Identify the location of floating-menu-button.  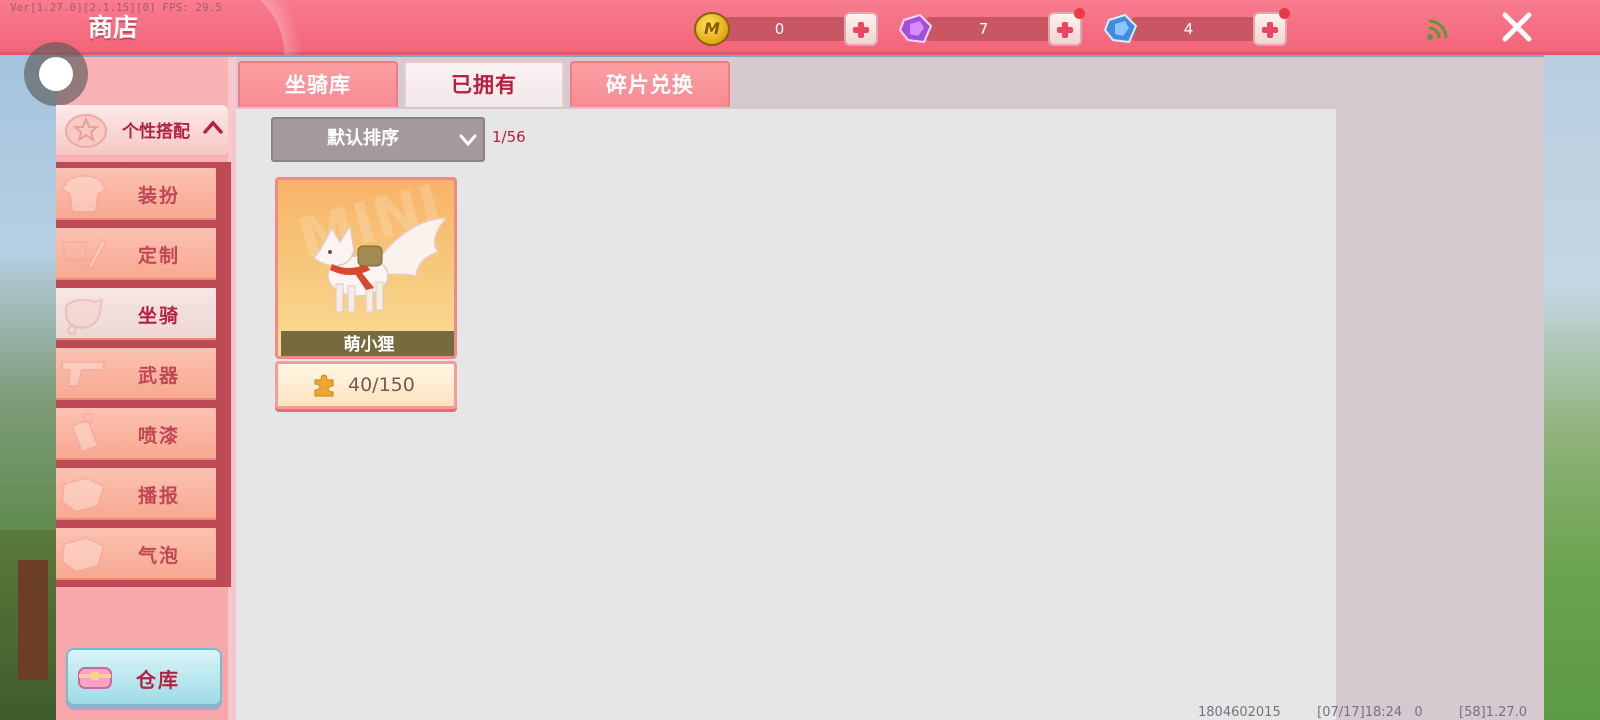
(56, 74).